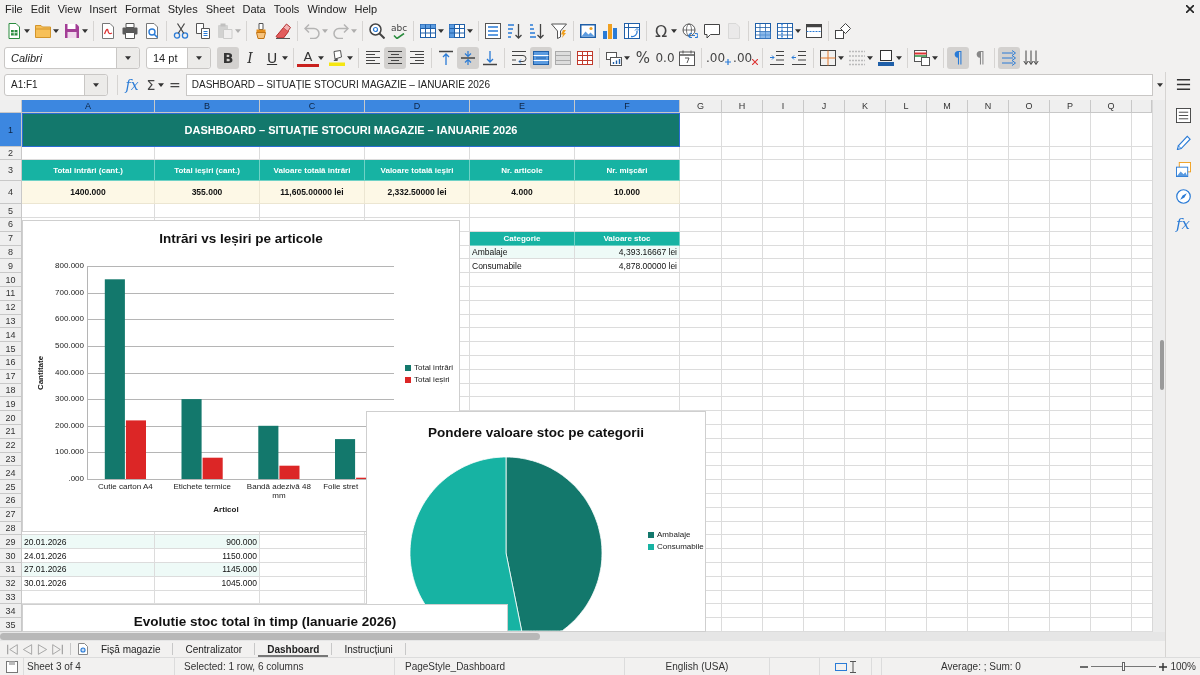 This screenshot has height=675, width=1200. I want to click on speech-bubble-icon, so click(712, 31).